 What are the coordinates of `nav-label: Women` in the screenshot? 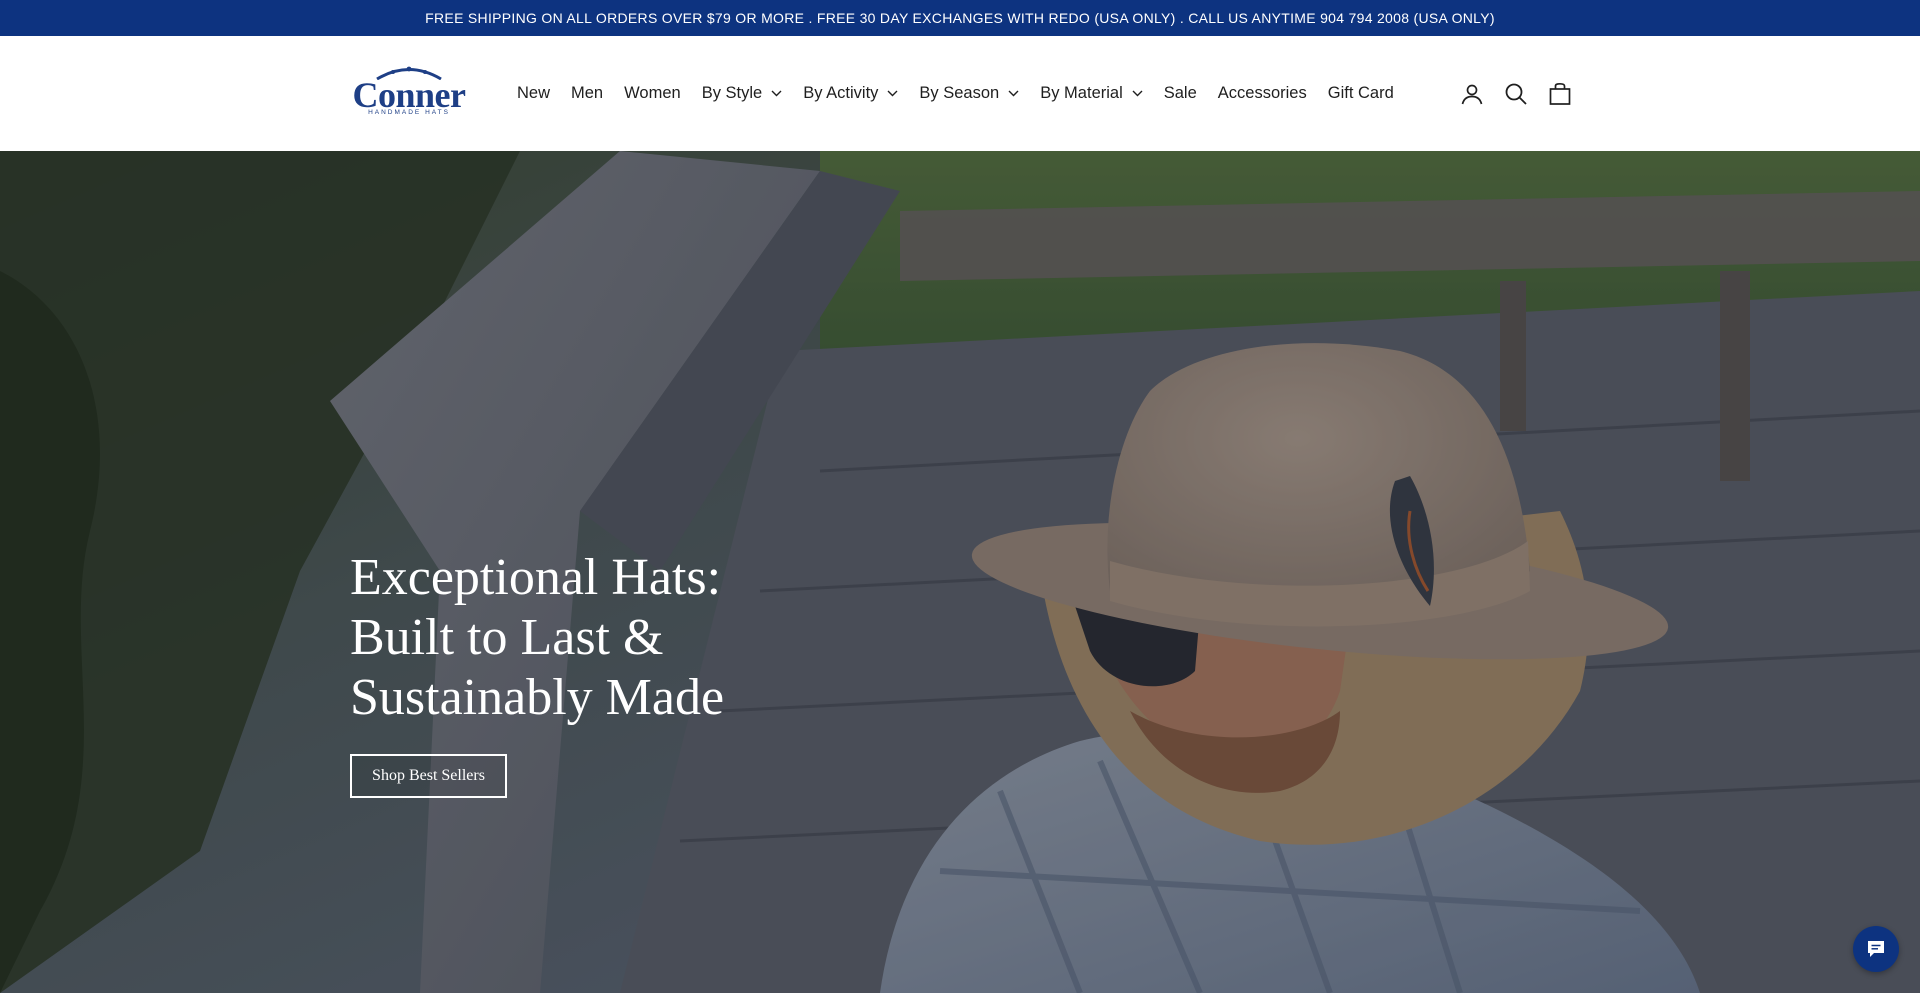 It's located at (652, 93).